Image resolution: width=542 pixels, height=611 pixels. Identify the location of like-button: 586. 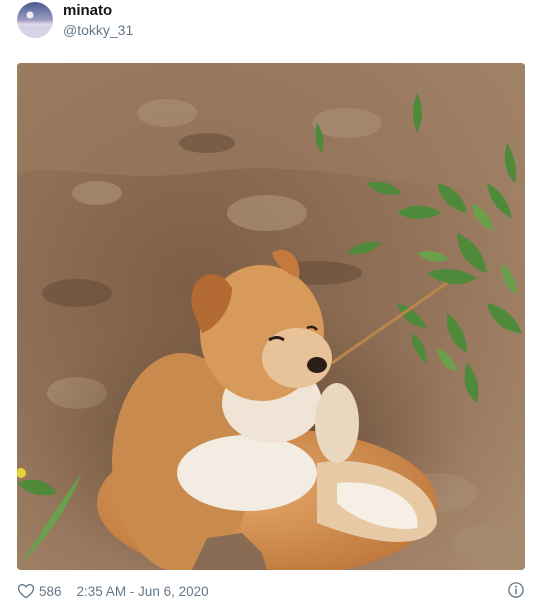
(39, 591).